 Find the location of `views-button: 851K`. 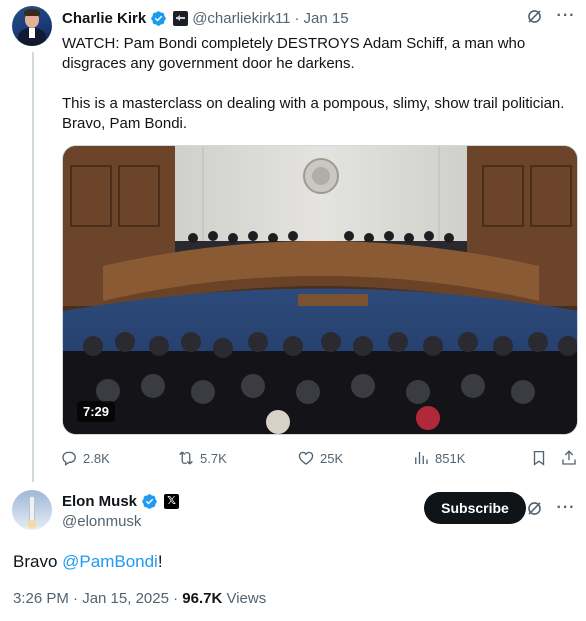

views-button: 851K is located at coordinates (438, 458).